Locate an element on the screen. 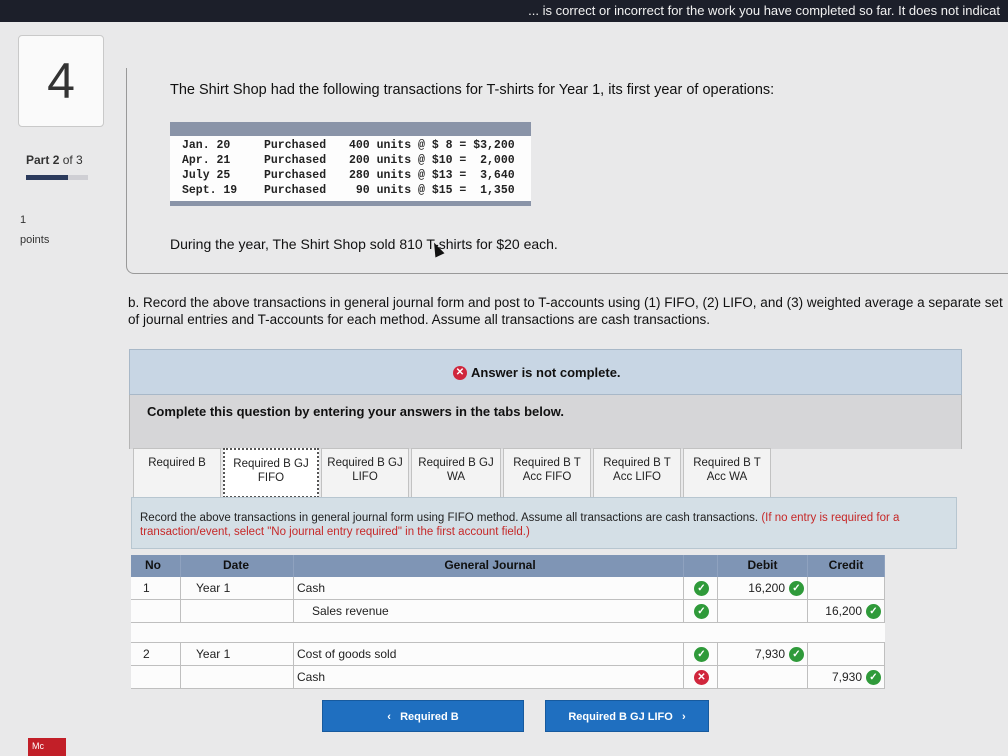  account-field: Sales revenue is located at coordinates (489, 611).